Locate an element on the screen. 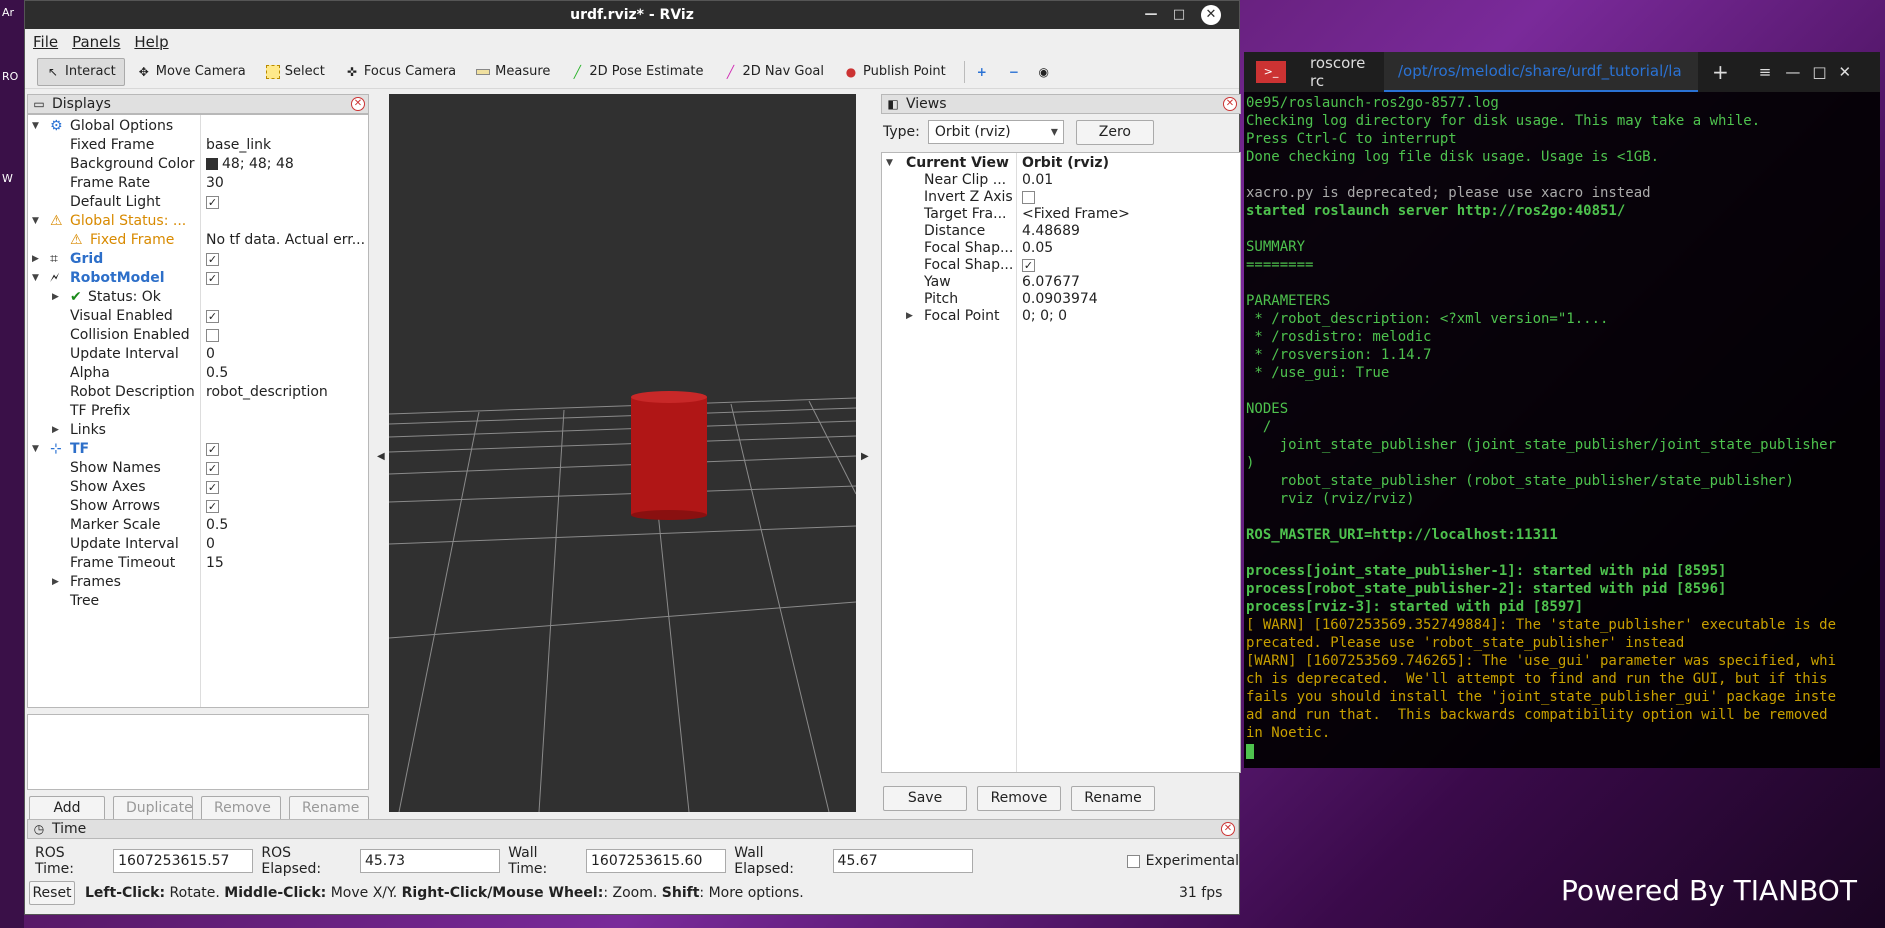 This screenshot has height=928, width=1885. tool-measure: Measure is located at coordinates (513, 72).